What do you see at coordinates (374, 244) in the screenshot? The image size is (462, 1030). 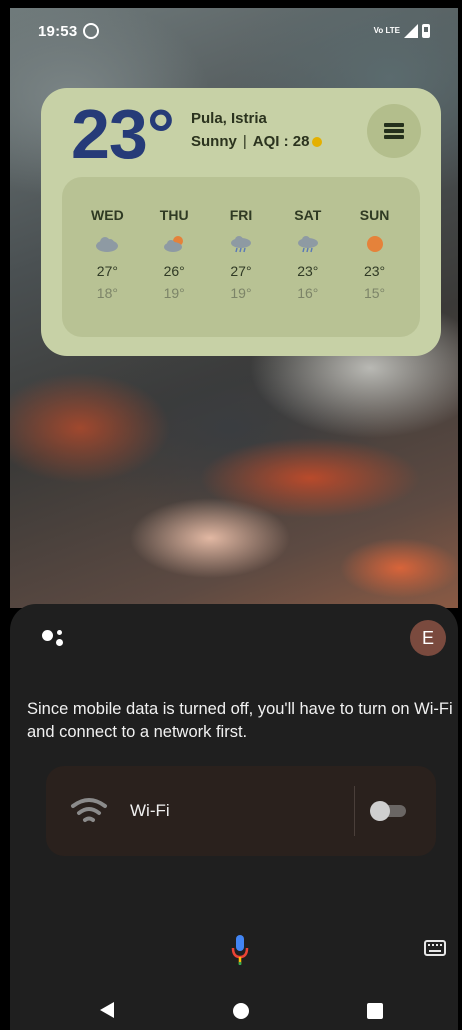 I see `sunny-icon` at bounding box center [374, 244].